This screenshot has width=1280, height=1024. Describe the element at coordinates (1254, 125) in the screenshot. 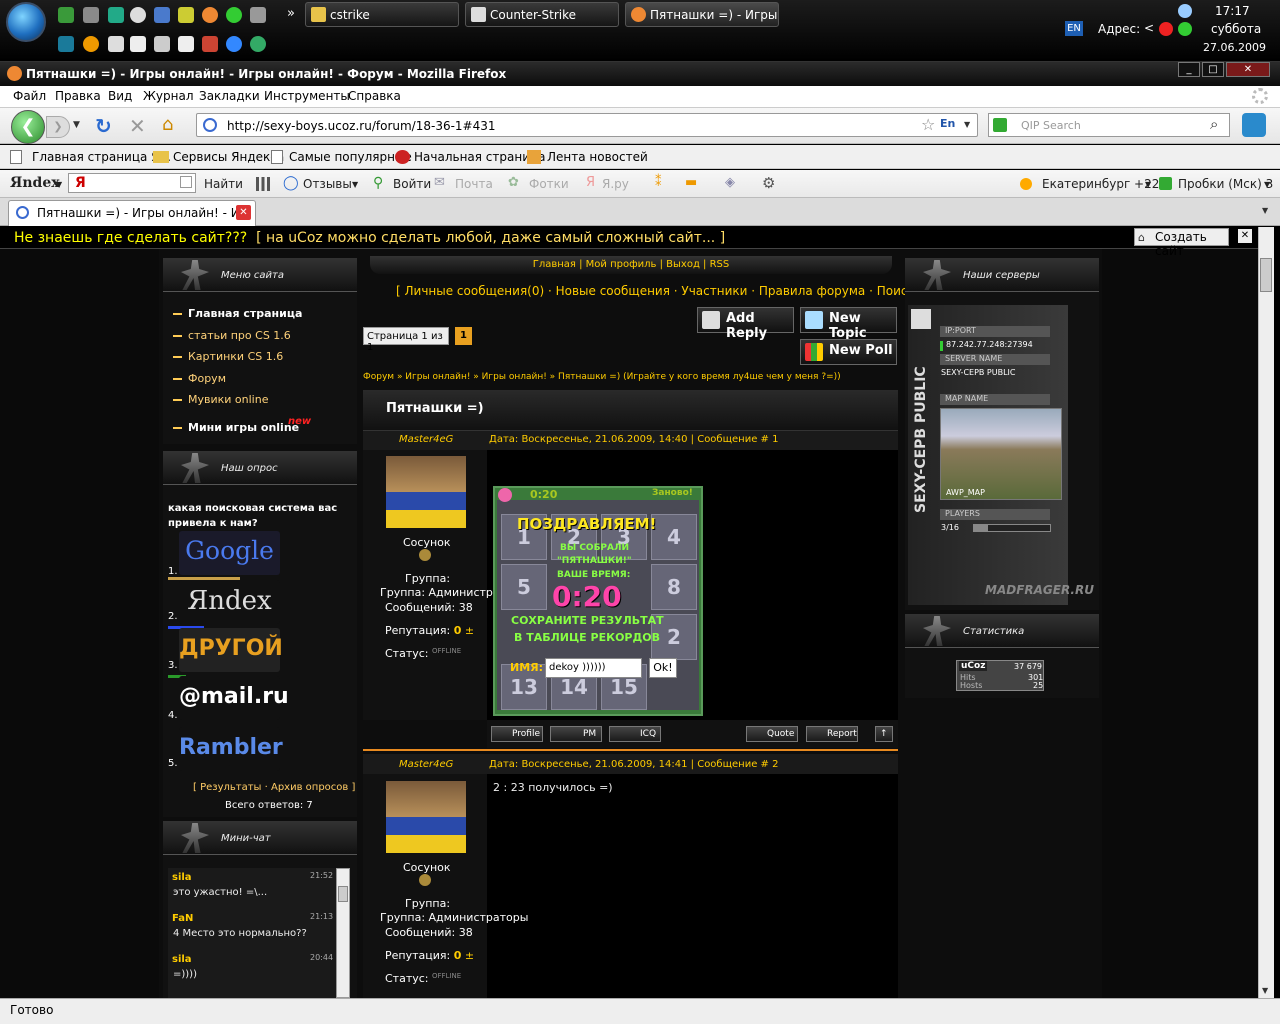

I see `icq-toolbar-icon` at that location.